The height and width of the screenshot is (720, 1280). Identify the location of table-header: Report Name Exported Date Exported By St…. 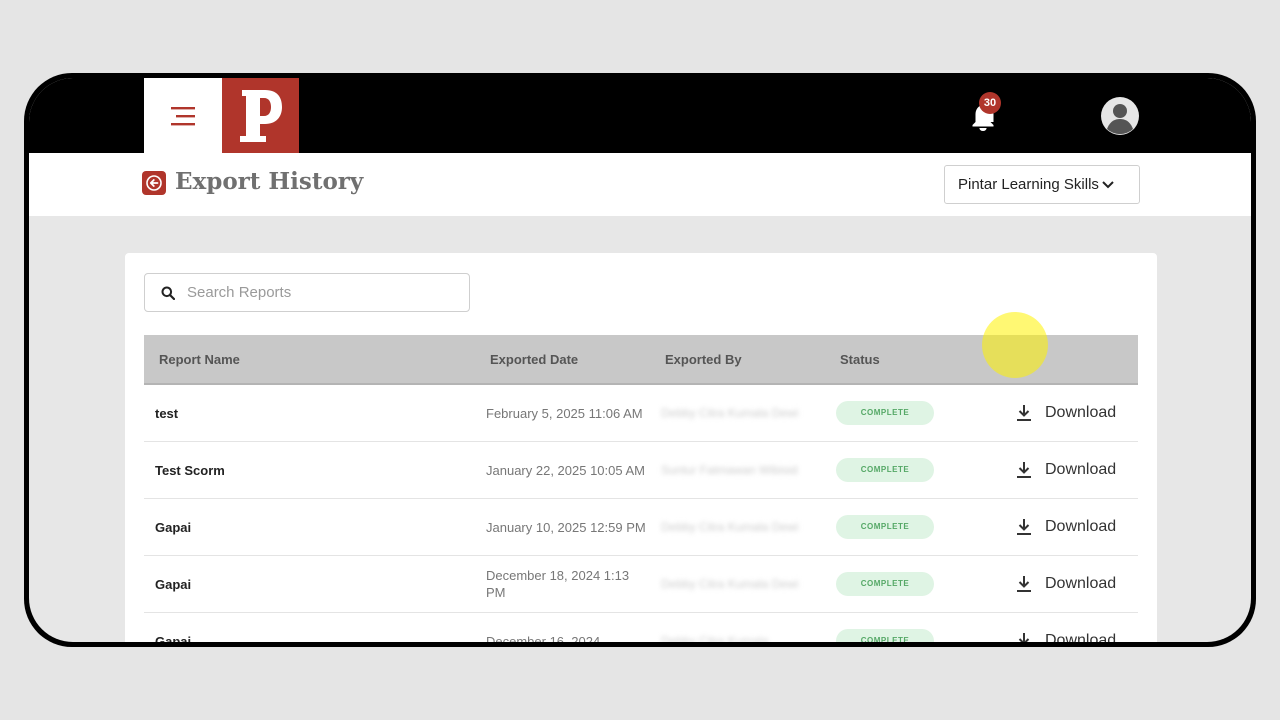
(641, 360).